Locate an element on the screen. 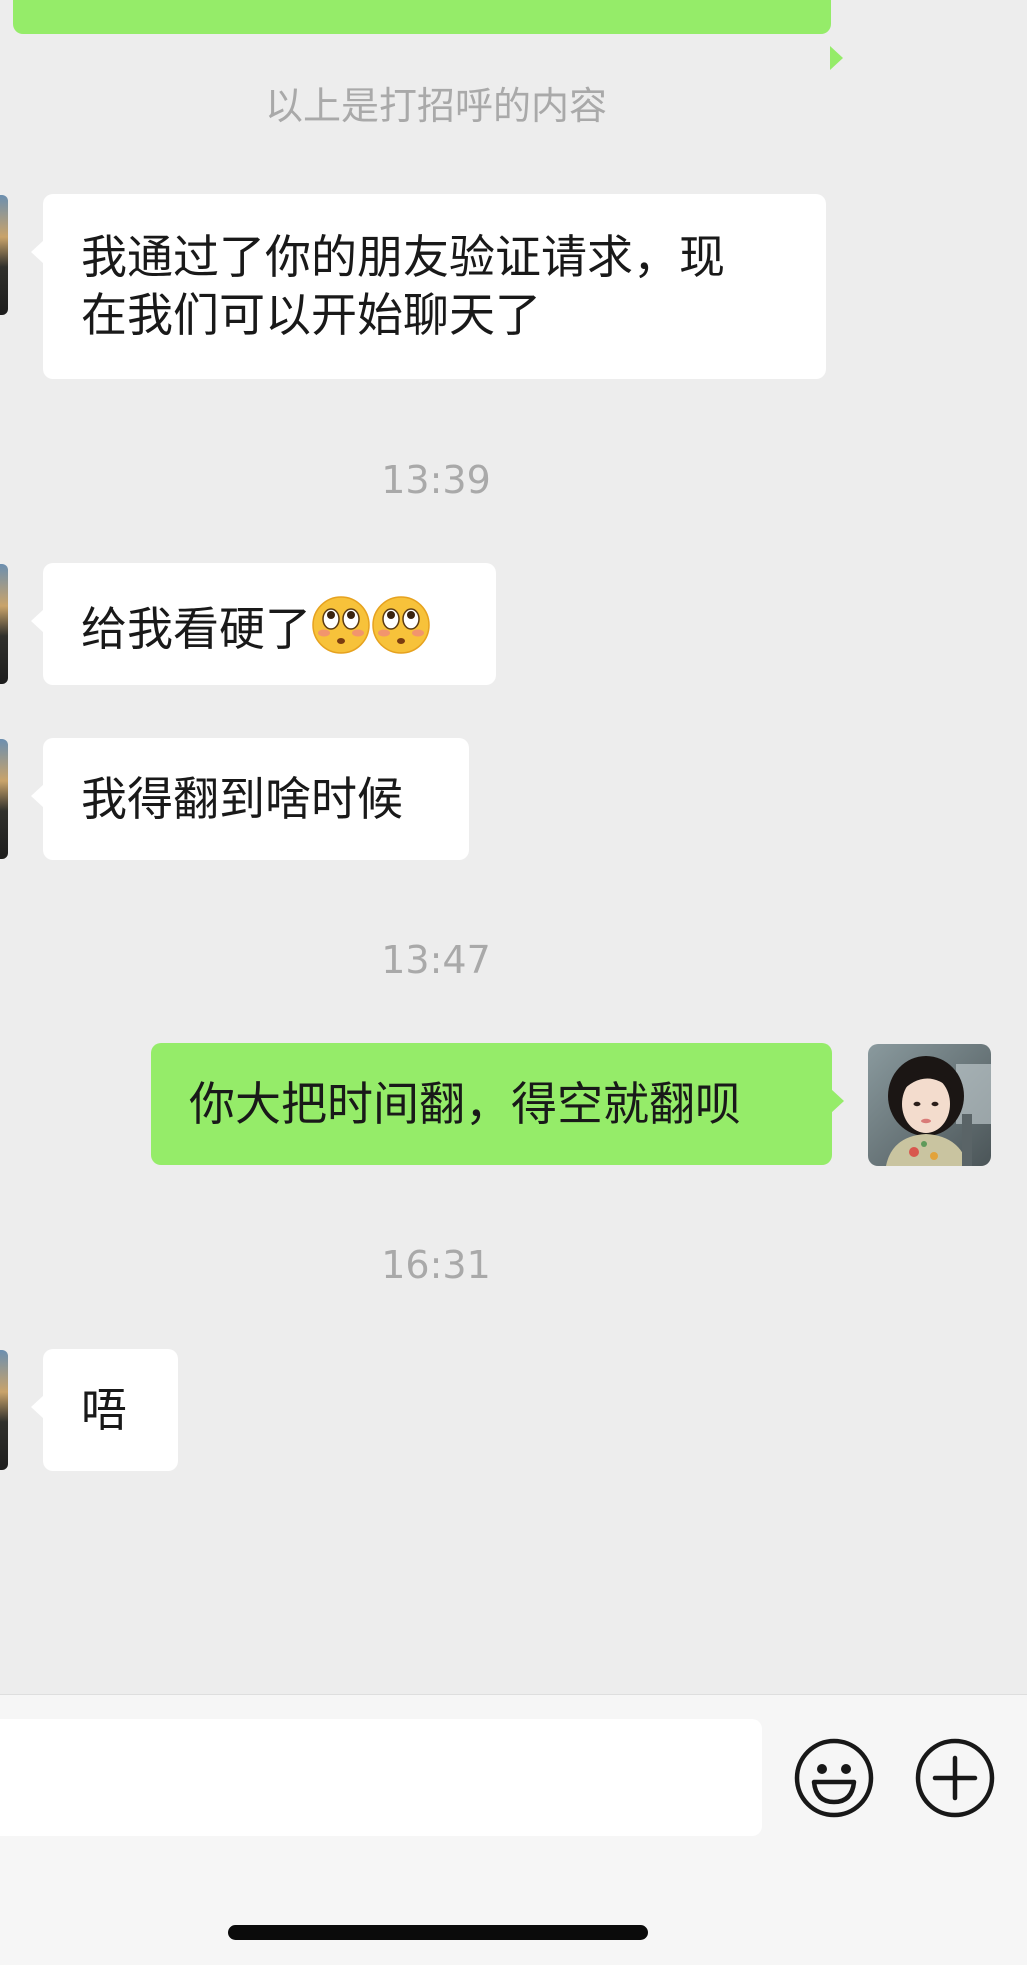 This screenshot has width=1027, height=1965. sent-message-bubble: 你大把时间翻，得空就翻呗 is located at coordinates (497, 1104).